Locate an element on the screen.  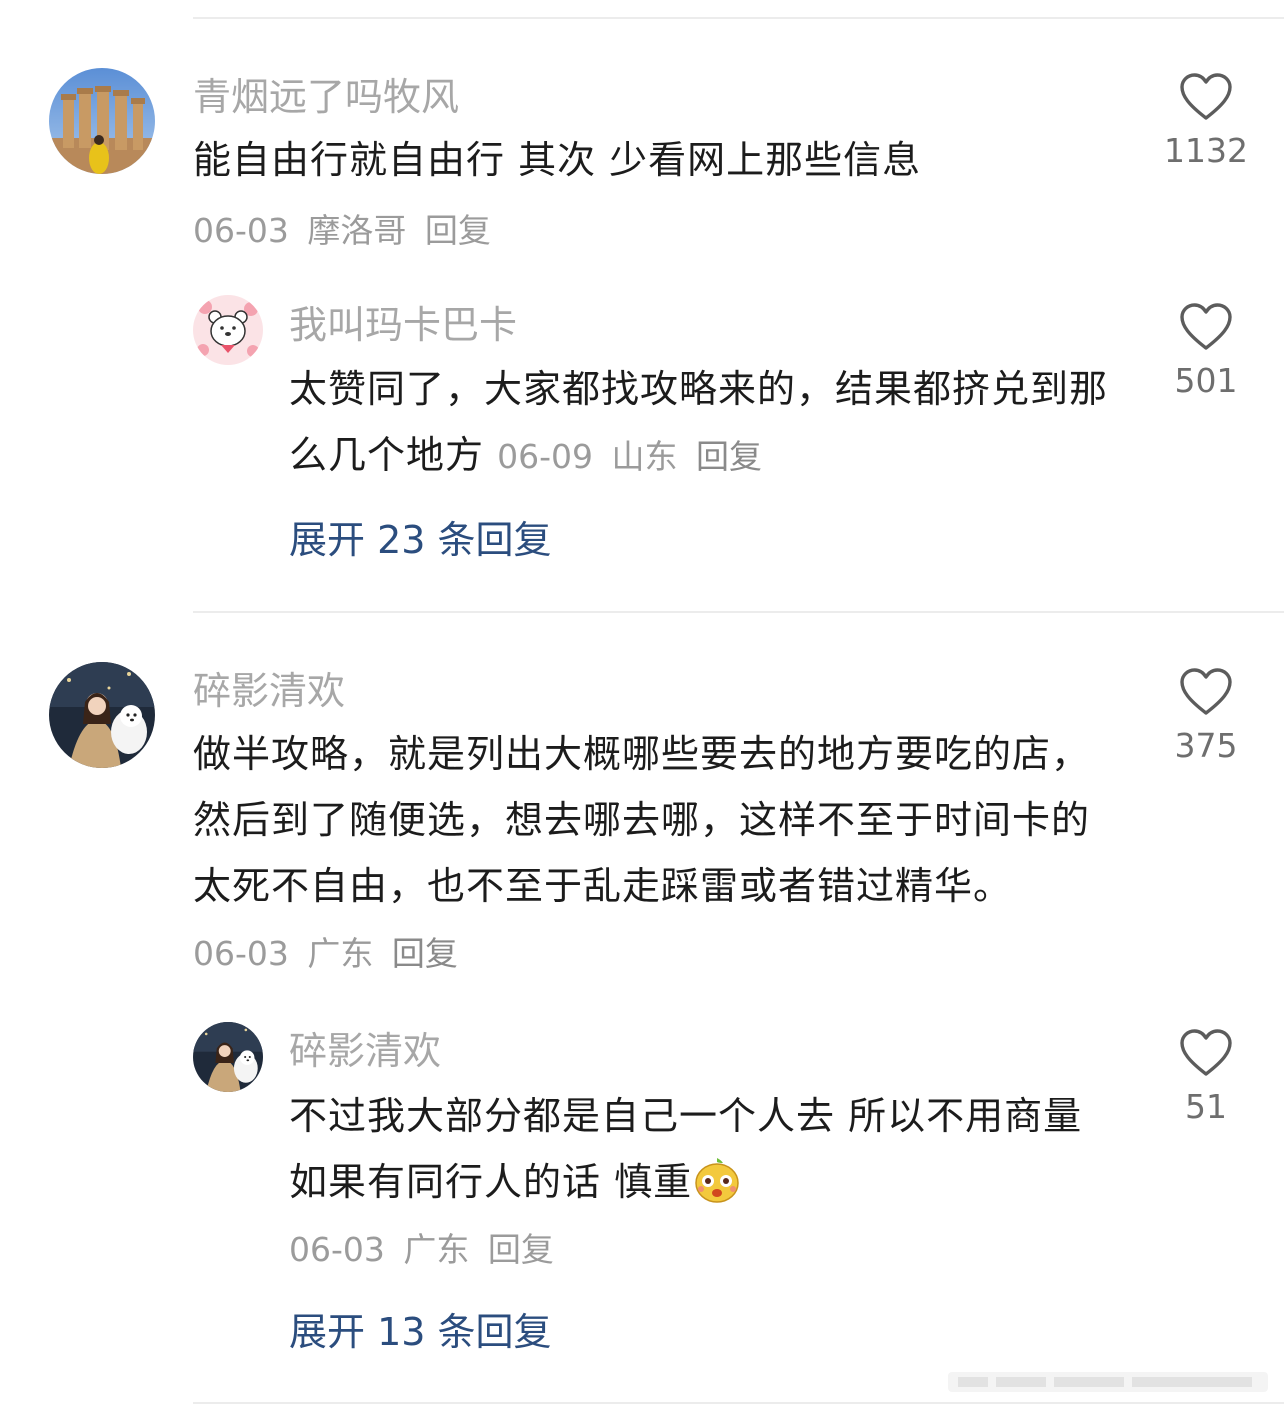
cartoon-bear-avatar-icon is located at coordinates (228, 330).